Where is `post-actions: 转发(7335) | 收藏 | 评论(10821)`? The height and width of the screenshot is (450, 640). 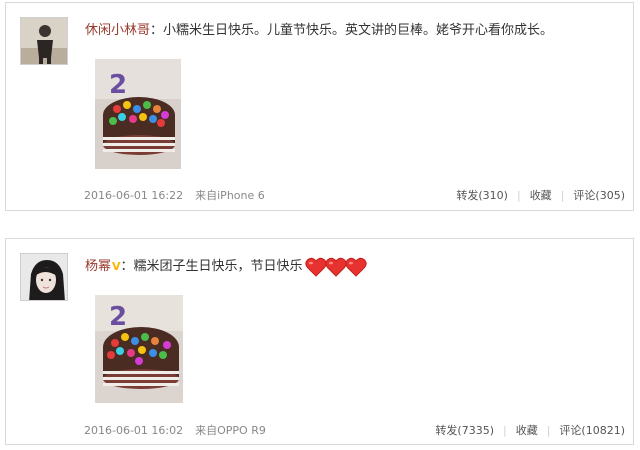 post-actions: 转发(7335) | 收藏 | 评论(10821) is located at coordinates (530, 430).